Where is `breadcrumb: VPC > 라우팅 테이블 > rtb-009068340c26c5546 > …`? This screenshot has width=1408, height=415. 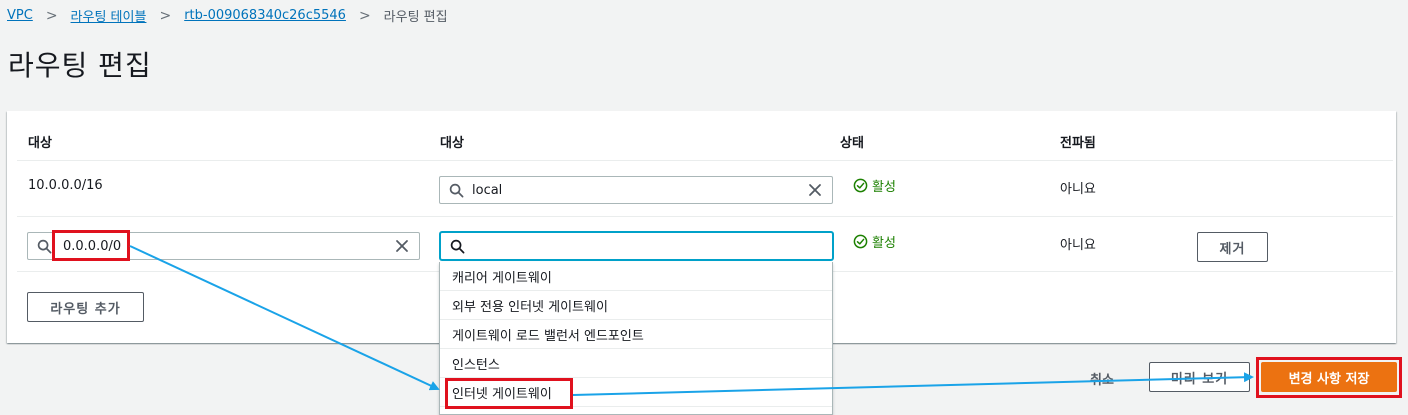 breadcrumb: VPC > 라우팅 테이블 > rtb-009068340c26c5546 > … is located at coordinates (227, 16).